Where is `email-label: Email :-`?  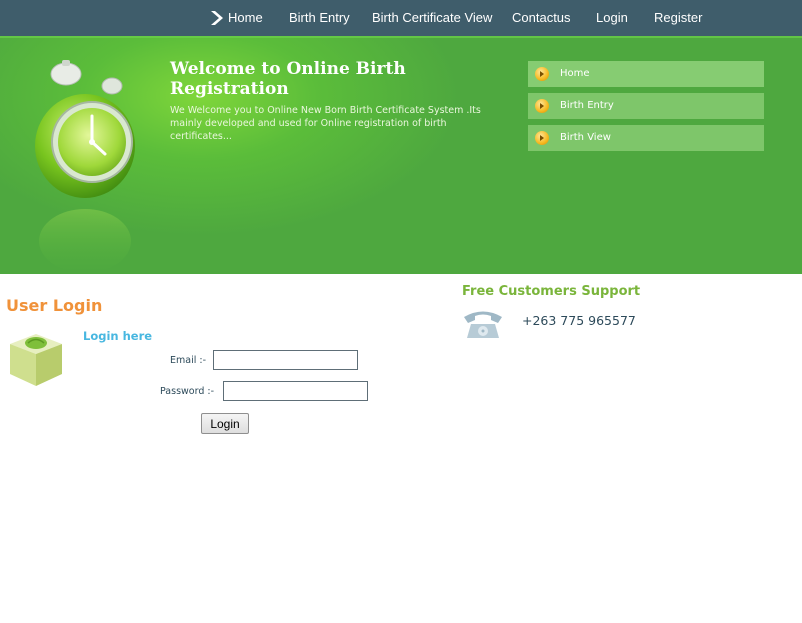
email-label: Email :- is located at coordinates (188, 360).